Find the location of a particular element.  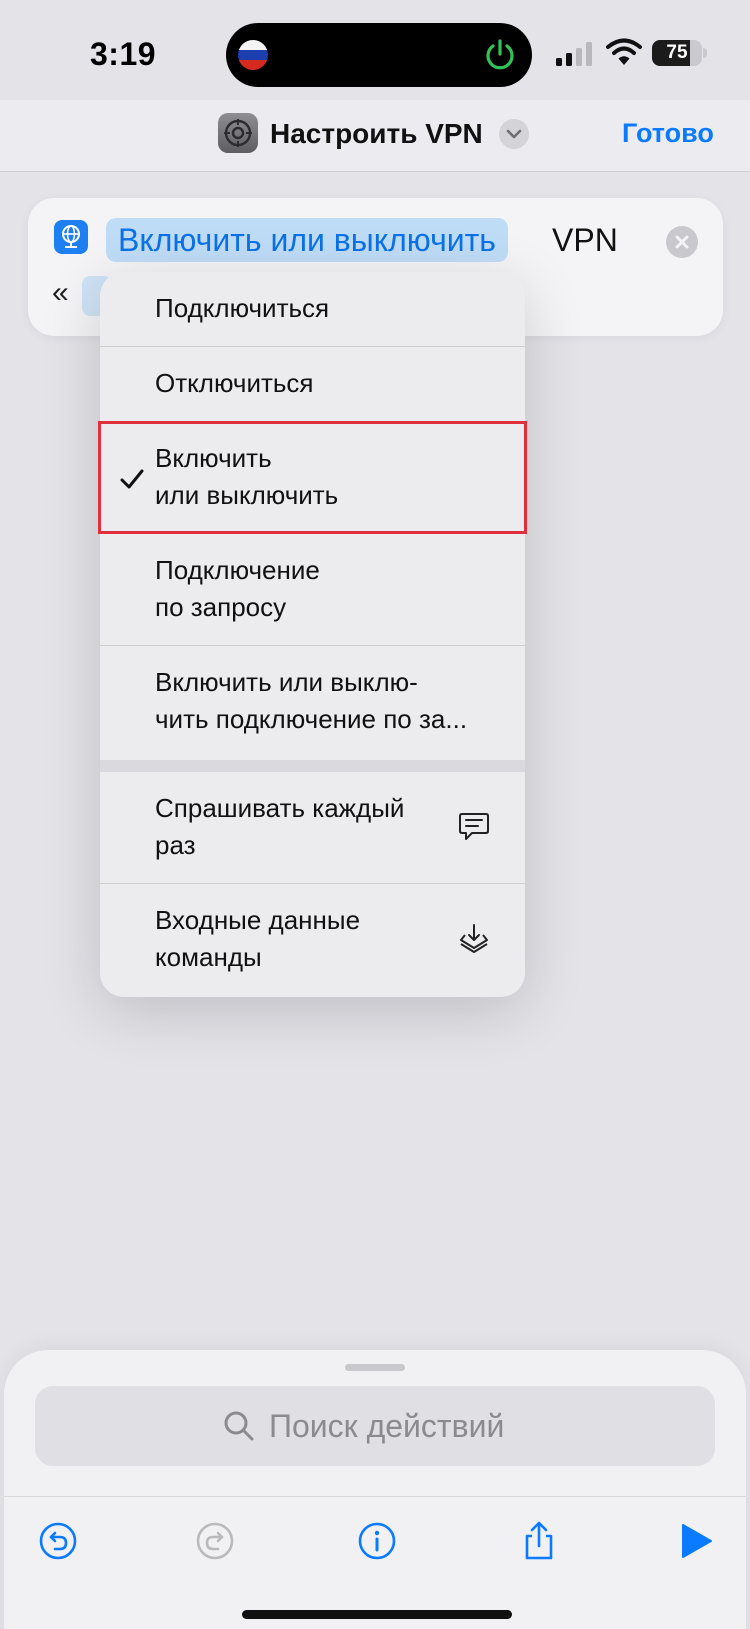

menu-item-on-demand: Подключение по запросу is located at coordinates (312, 589).